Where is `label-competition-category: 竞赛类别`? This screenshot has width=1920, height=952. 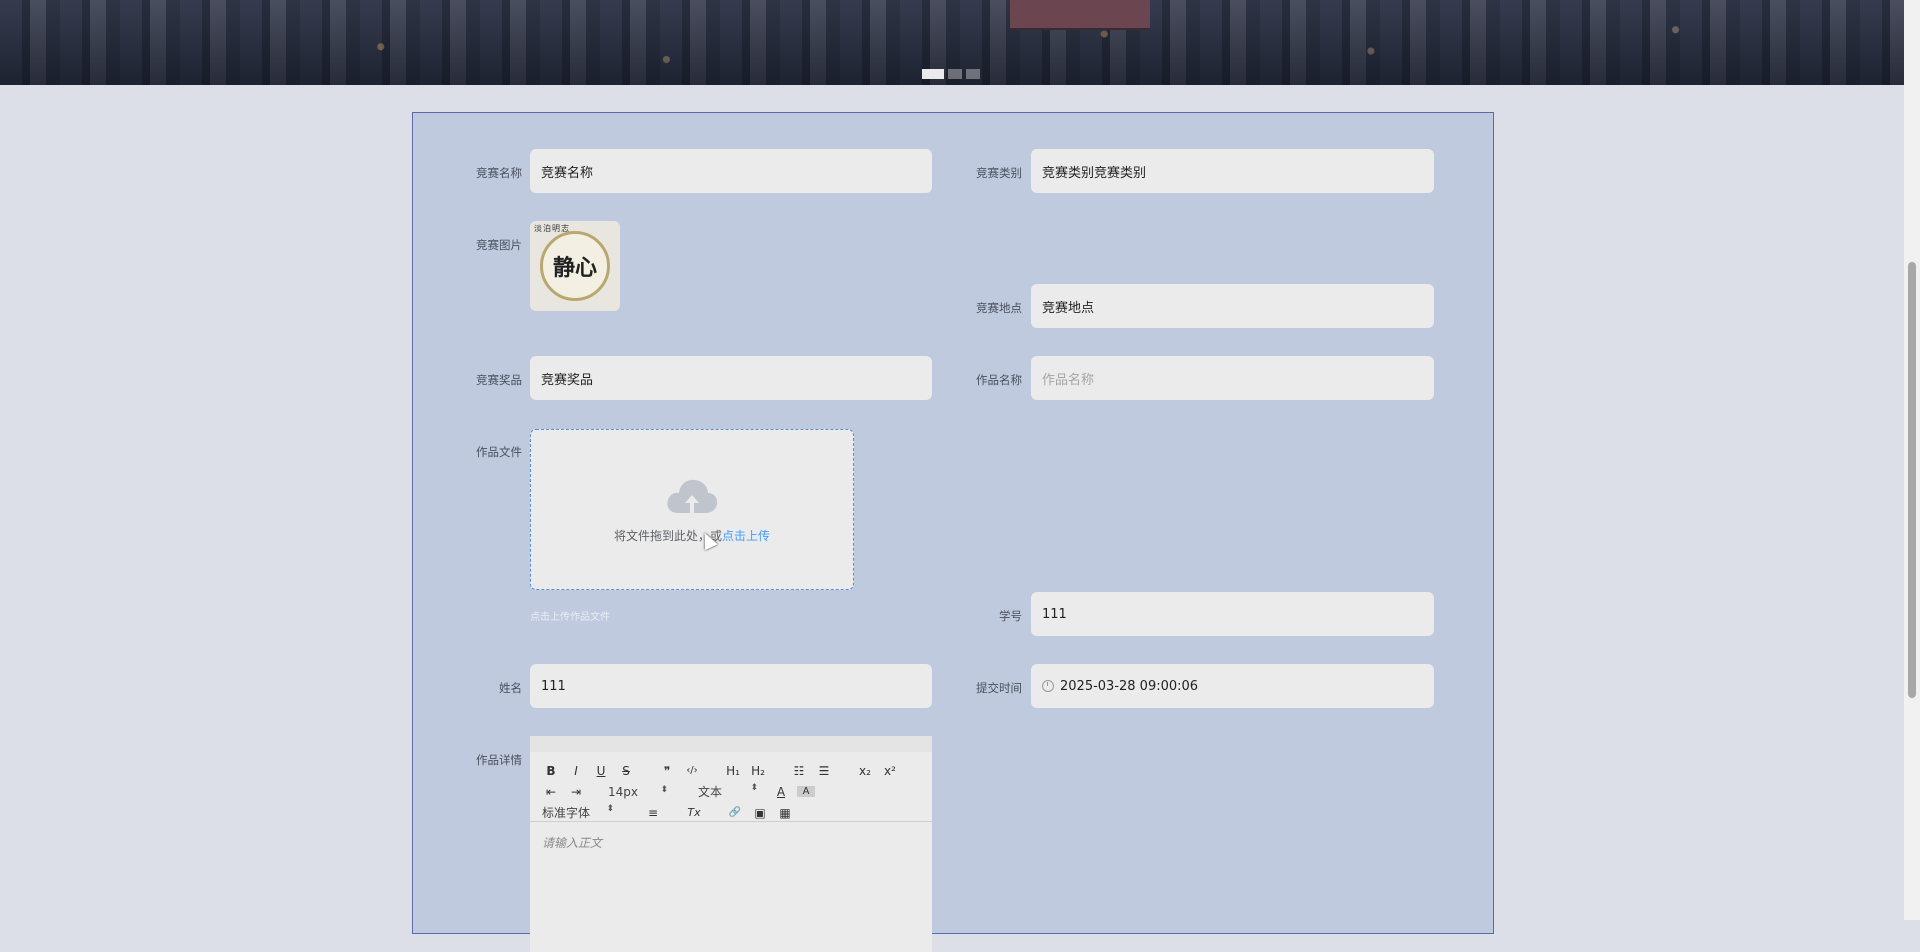
label-competition-category: 竞赛类别 is located at coordinates (999, 173).